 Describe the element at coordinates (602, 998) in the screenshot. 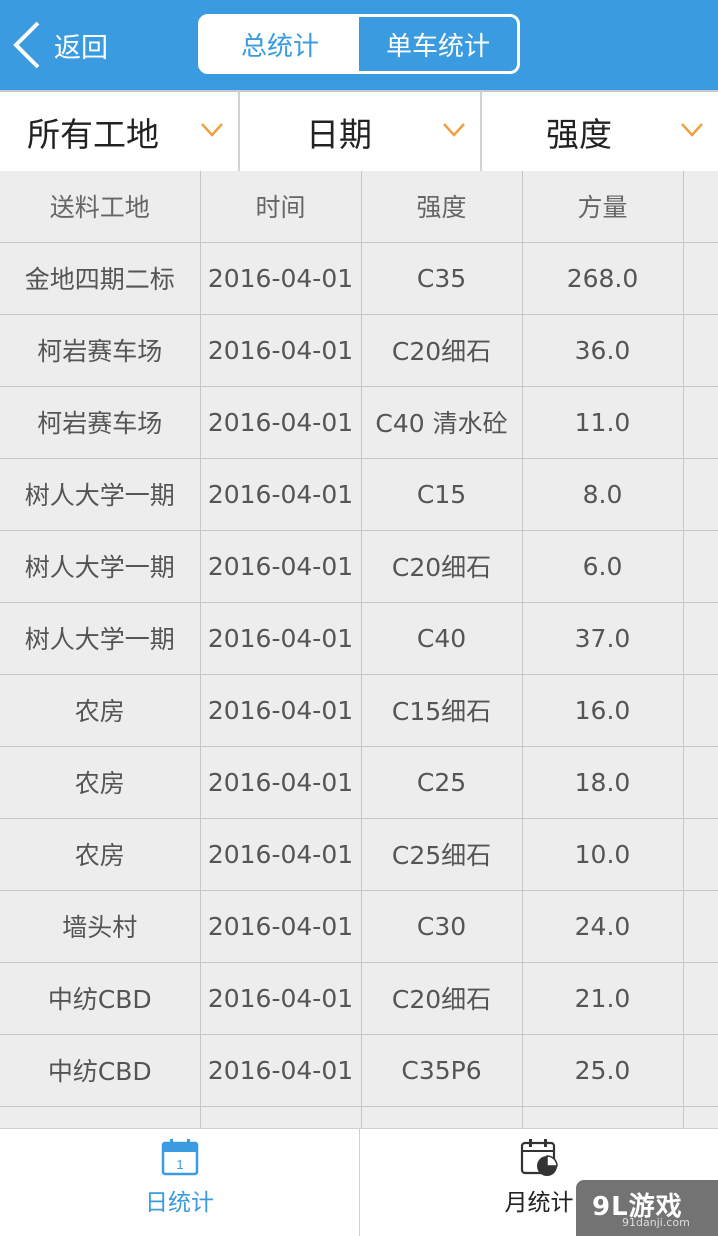

I see `cell-volume: 21.0` at that location.